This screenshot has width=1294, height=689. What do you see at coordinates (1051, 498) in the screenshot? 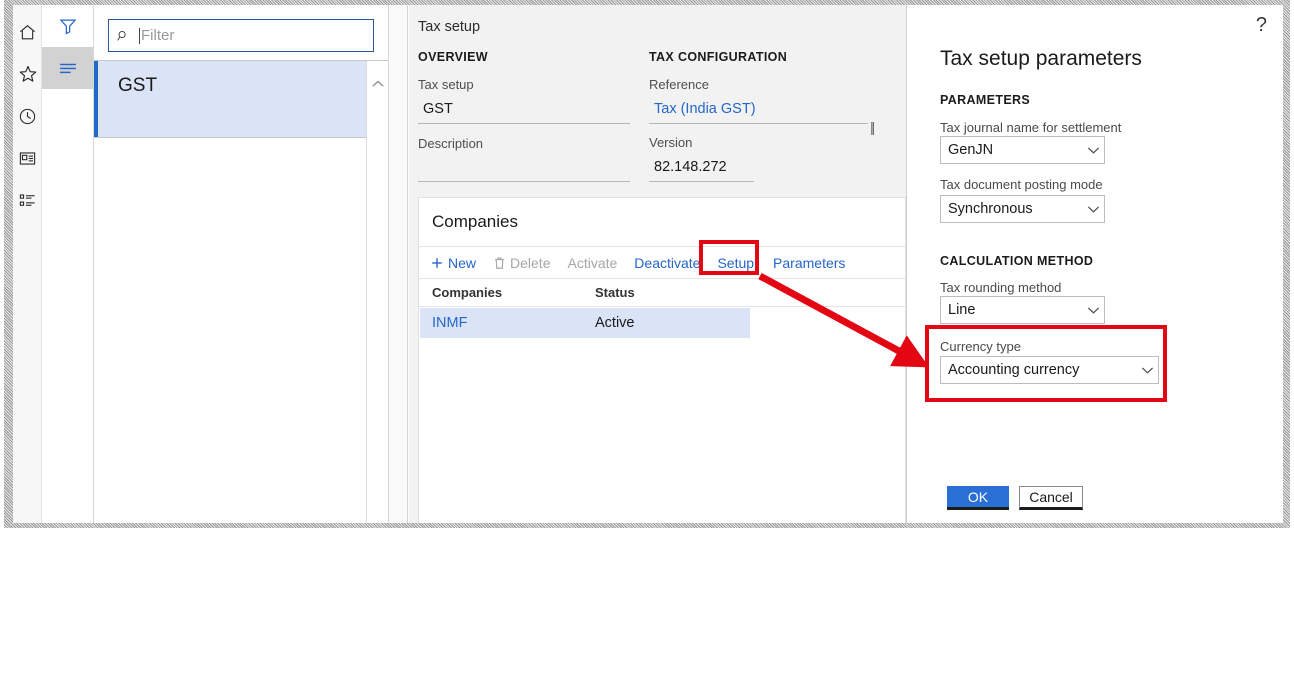
I see `cancel-button: Cancel` at bounding box center [1051, 498].